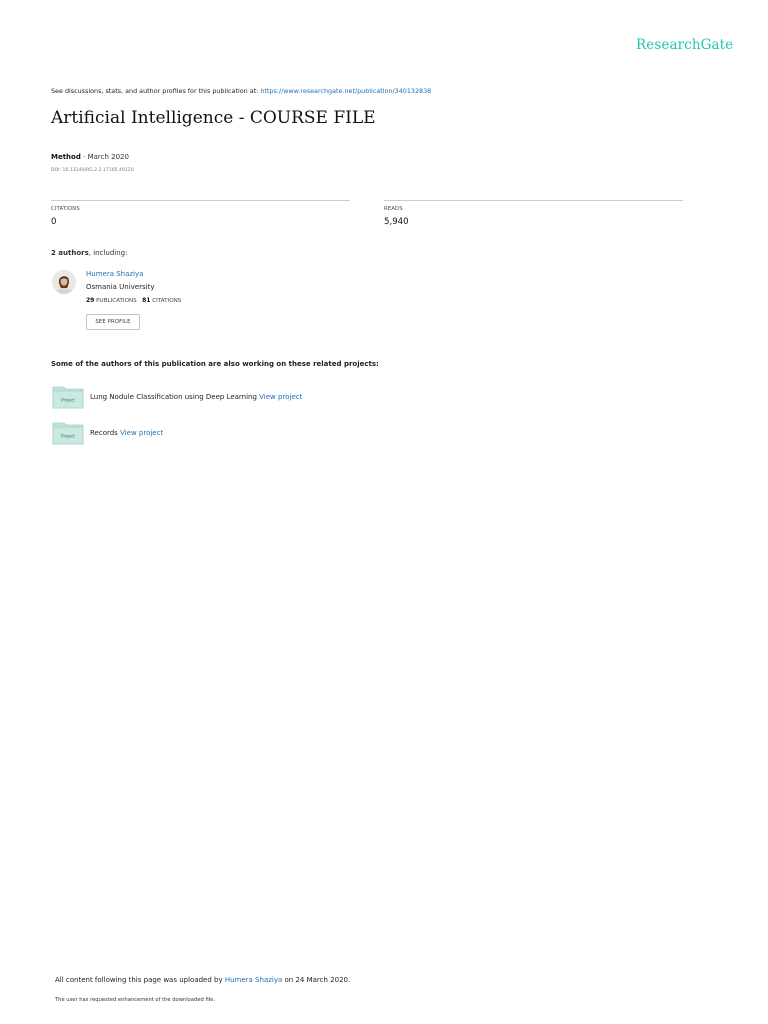 Image resolution: width=768 pixels, height=1024 pixels. I want to click on project-item: Records View project, so click(126, 433).